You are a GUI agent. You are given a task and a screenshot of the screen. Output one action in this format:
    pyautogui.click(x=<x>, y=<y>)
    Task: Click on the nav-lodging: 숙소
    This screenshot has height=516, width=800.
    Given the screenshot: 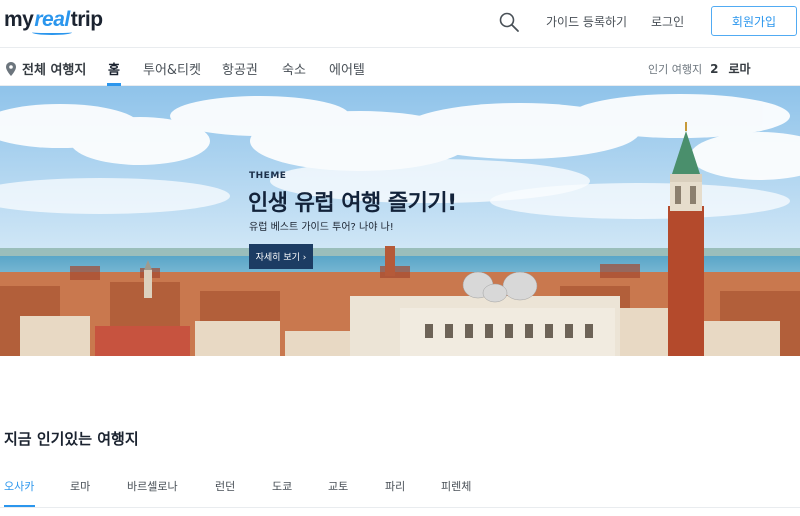 What is the action you would take?
    pyautogui.click(x=294, y=68)
    